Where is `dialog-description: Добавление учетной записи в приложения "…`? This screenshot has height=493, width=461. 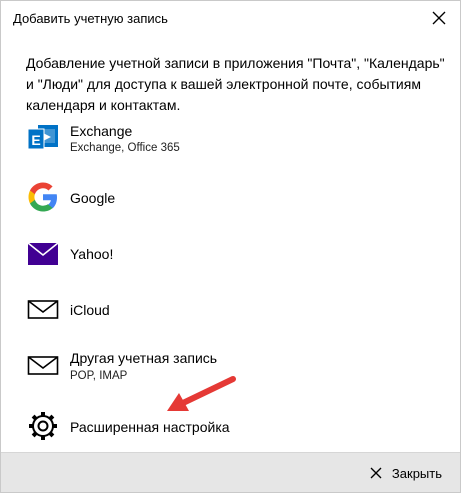
dialog-description: Добавление учетной записи в приложения "… is located at coordinates (235, 84).